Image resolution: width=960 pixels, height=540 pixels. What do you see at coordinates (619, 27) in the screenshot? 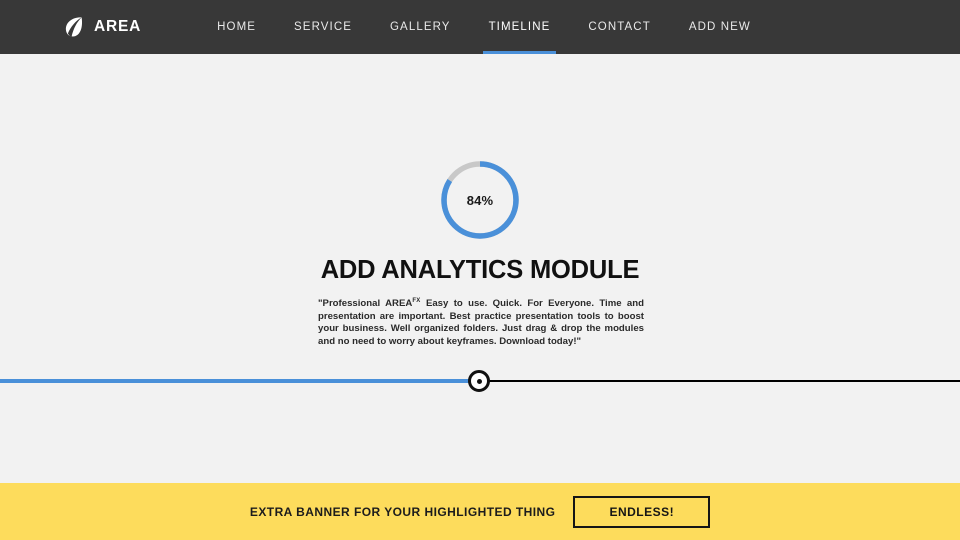
I see `nav-item-contact: CONTACT` at bounding box center [619, 27].